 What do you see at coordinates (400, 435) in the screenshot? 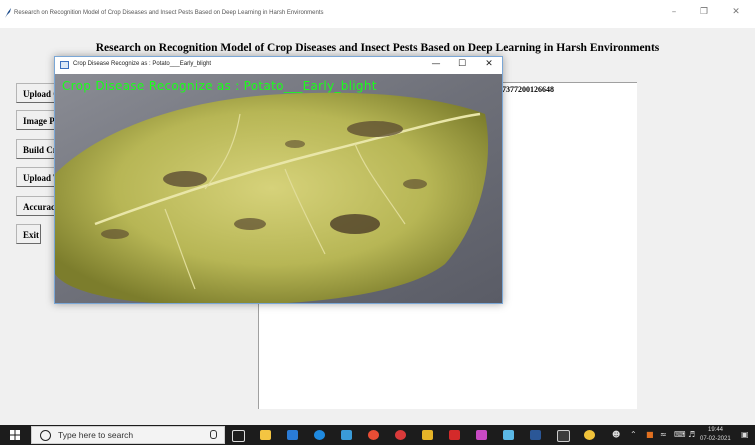
I see `opera-icon` at bounding box center [400, 435].